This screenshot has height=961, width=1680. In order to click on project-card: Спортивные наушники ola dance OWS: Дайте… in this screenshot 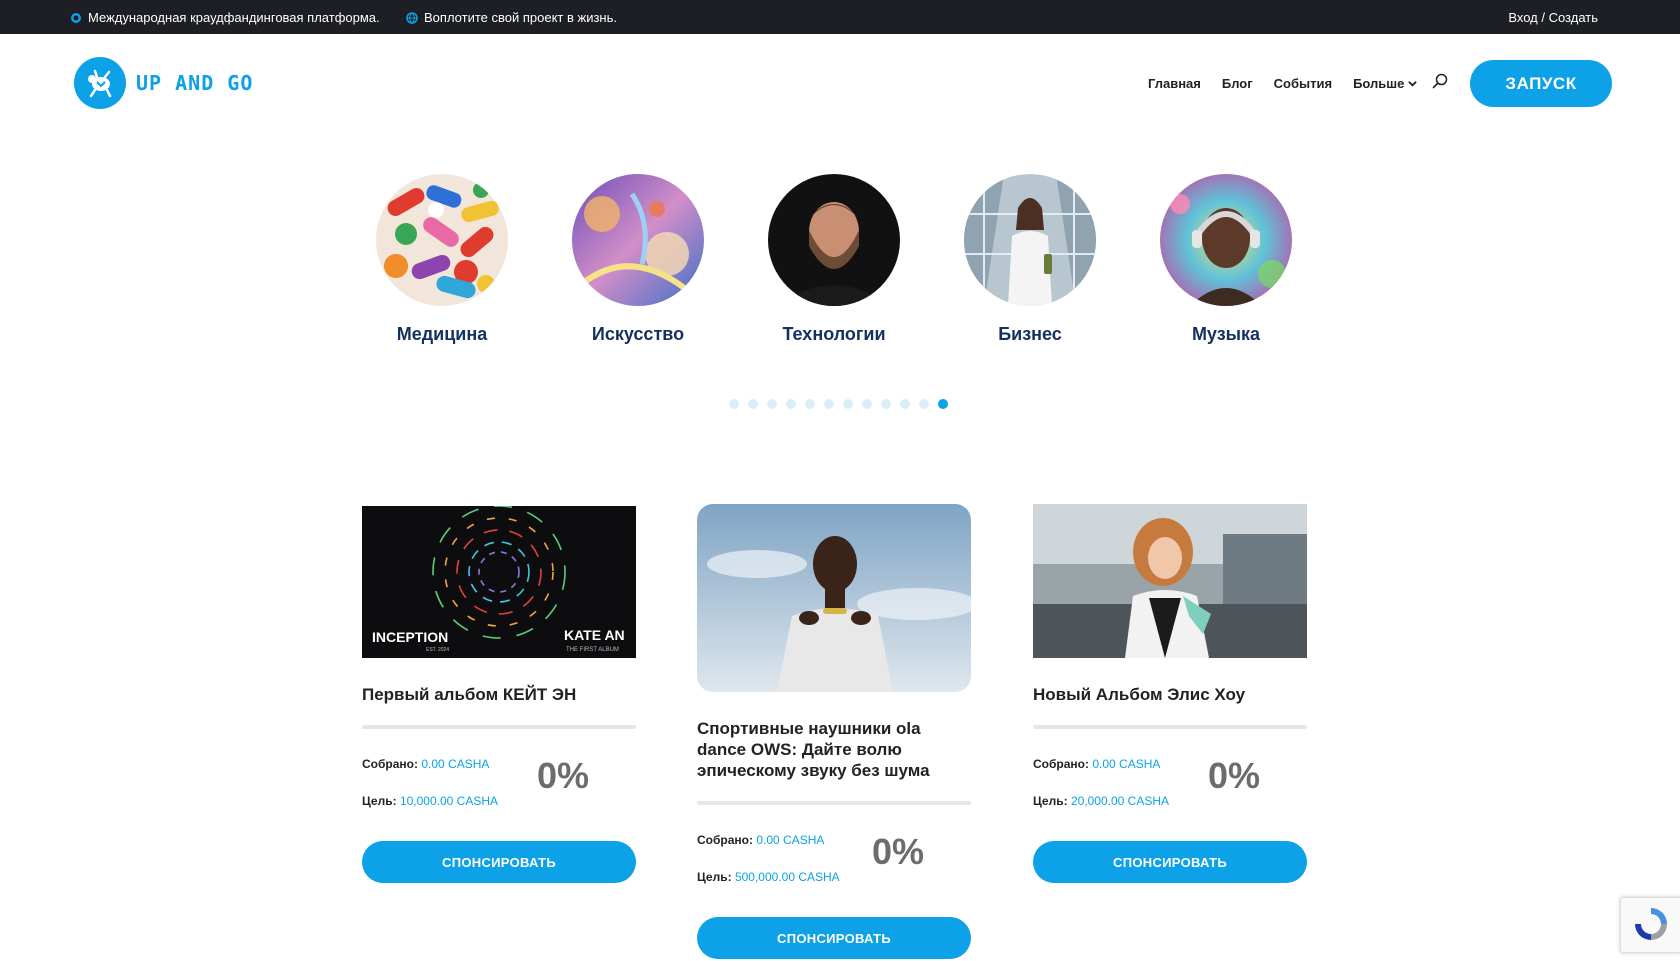, I will do `click(834, 731)`.